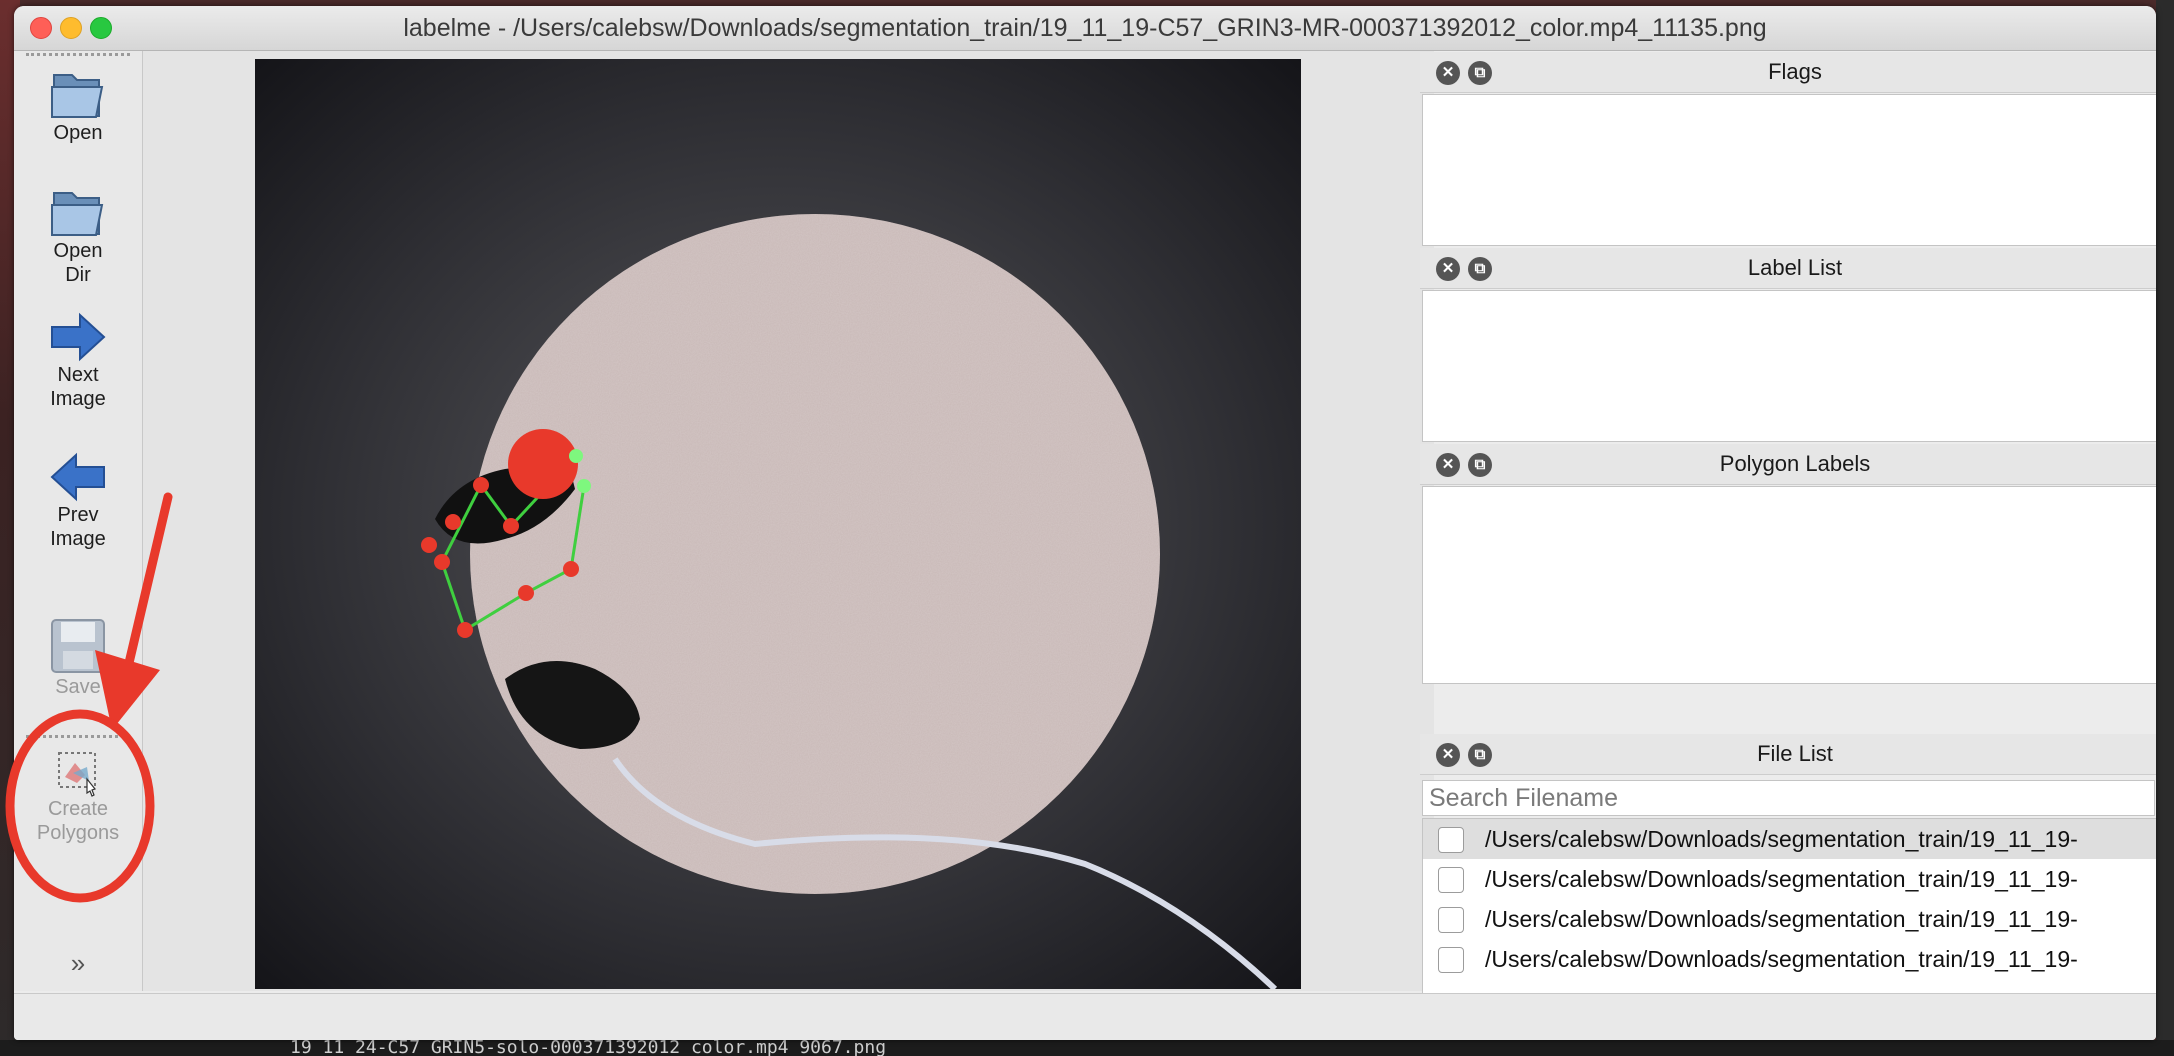 This screenshot has width=2174, height=1056. Describe the element at coordinates (78, 821) in the screenshot. I see `create-polygons-label: Create Polygons` at that location.